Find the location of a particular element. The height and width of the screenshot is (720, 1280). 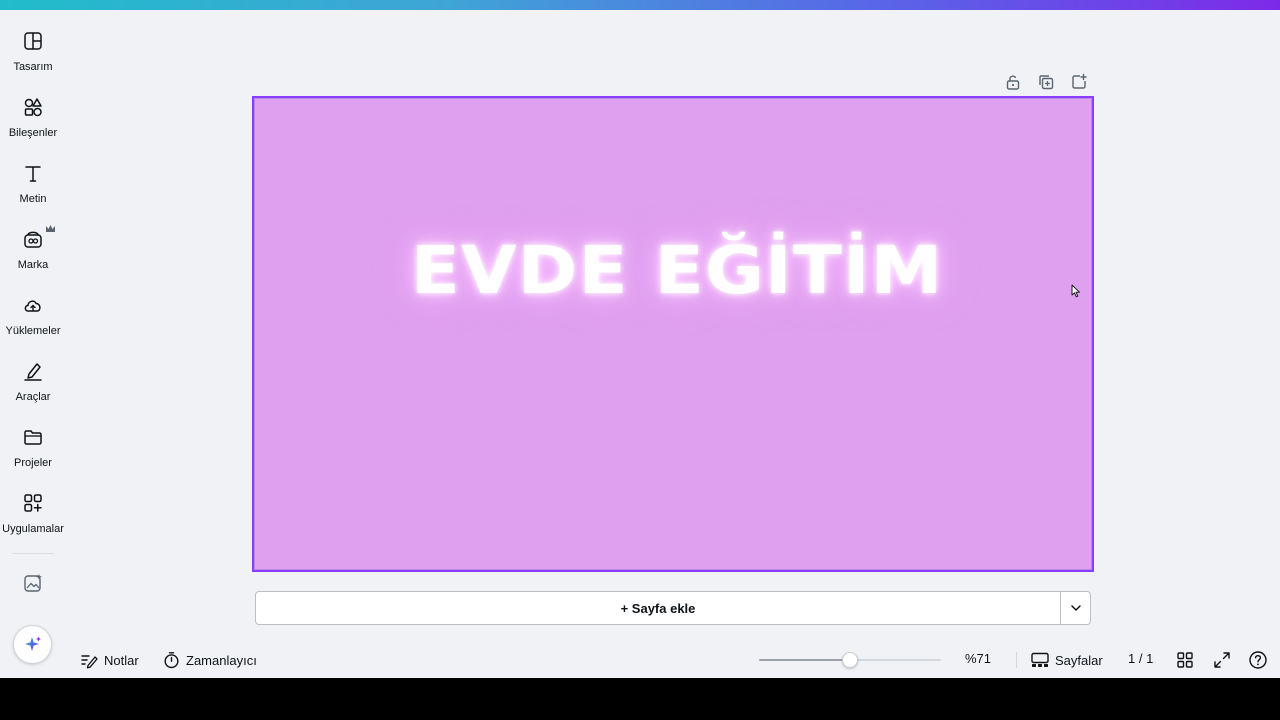

layout-icon is located at coordinates (33, 41).